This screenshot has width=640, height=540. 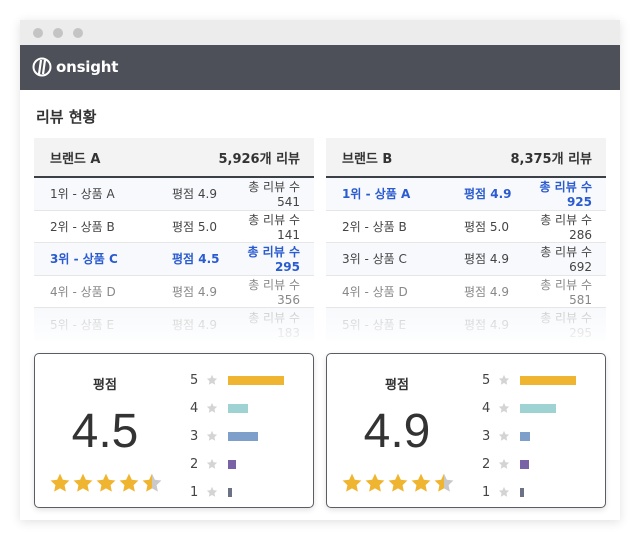 I want to click on product-total: 총 리뷰 수 692, so click(x=566, y=260).